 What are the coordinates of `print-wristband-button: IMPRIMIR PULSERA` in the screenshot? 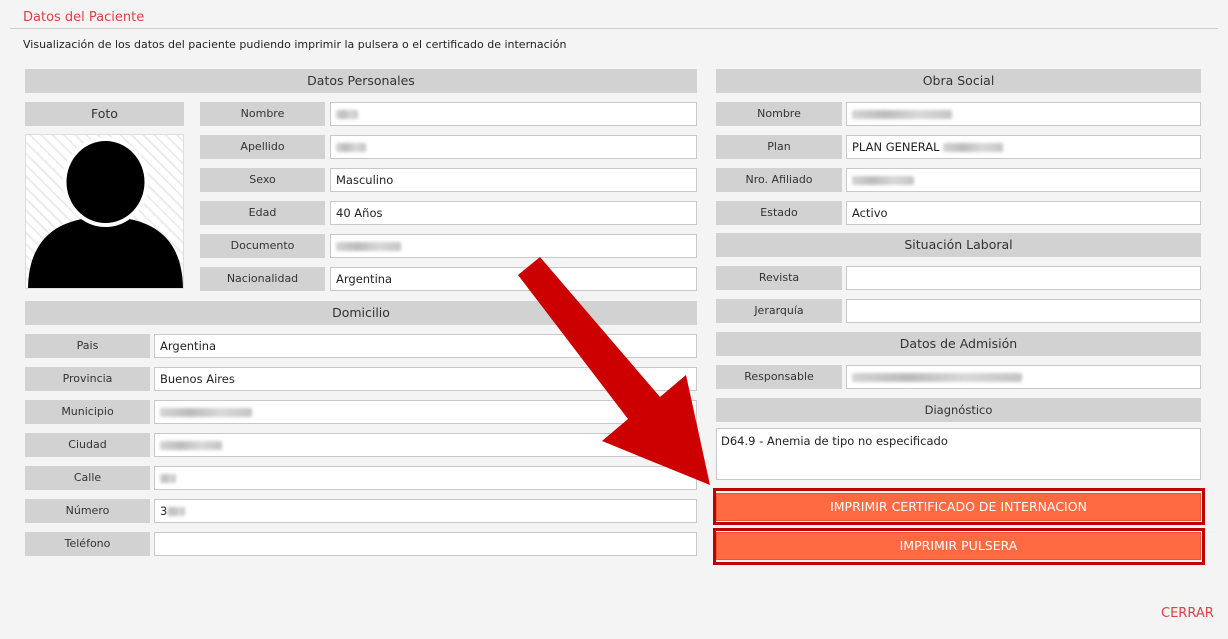 It's located at (958, 546).